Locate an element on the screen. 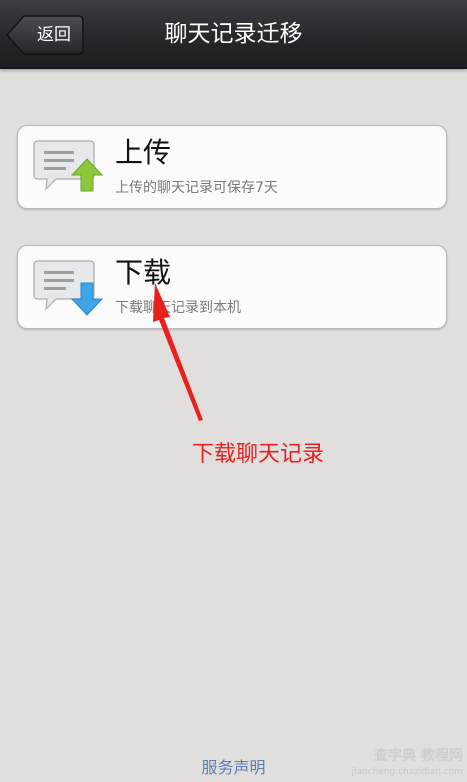  site-watermark: 查字典 教程网 jiaocheng.chazidian.com is located at coordinates (407, 764).